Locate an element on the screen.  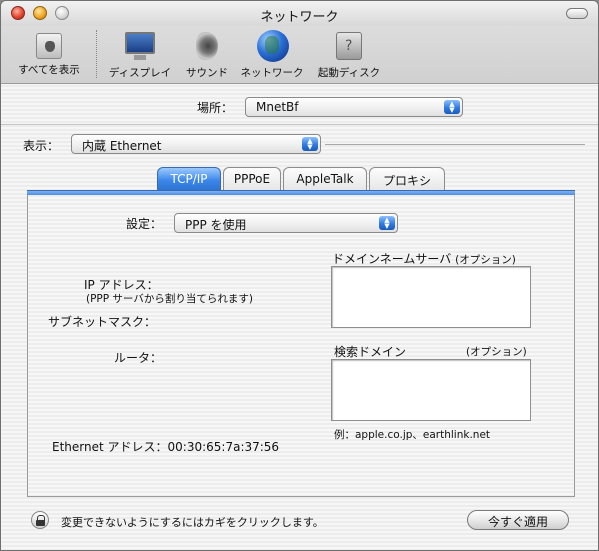
toolbar-item-show-all: すべてを表示 is located at coordinates (49, 53).